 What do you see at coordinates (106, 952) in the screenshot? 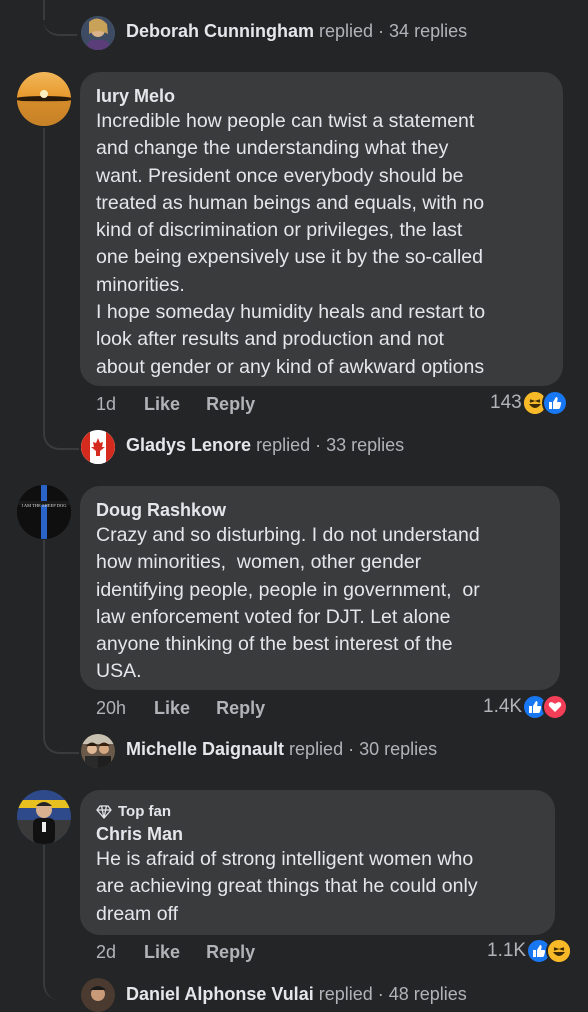
I see `comment-time: 2d` at bounding box center [106, 952].